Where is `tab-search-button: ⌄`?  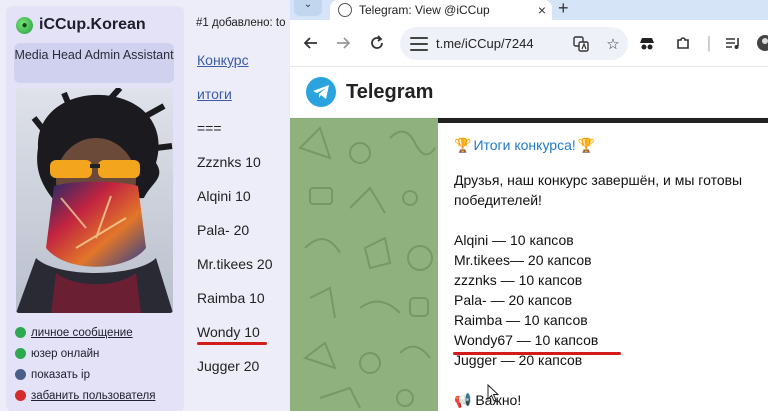 tab-search-button: ⌄ is located at coordinates (308, 8).